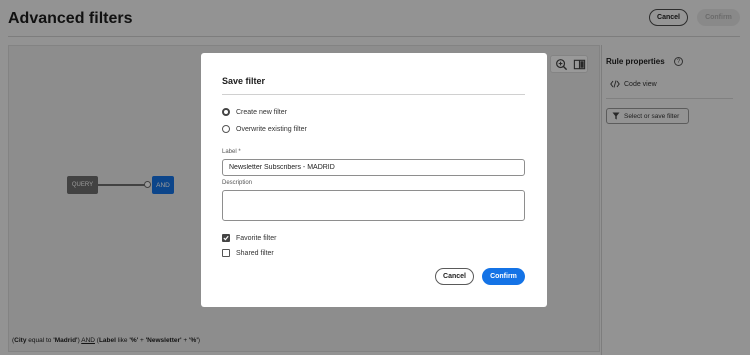 The image size is (750, 355). I want to click on radio-create-new-filter: Create new filter, so click(254, 112).